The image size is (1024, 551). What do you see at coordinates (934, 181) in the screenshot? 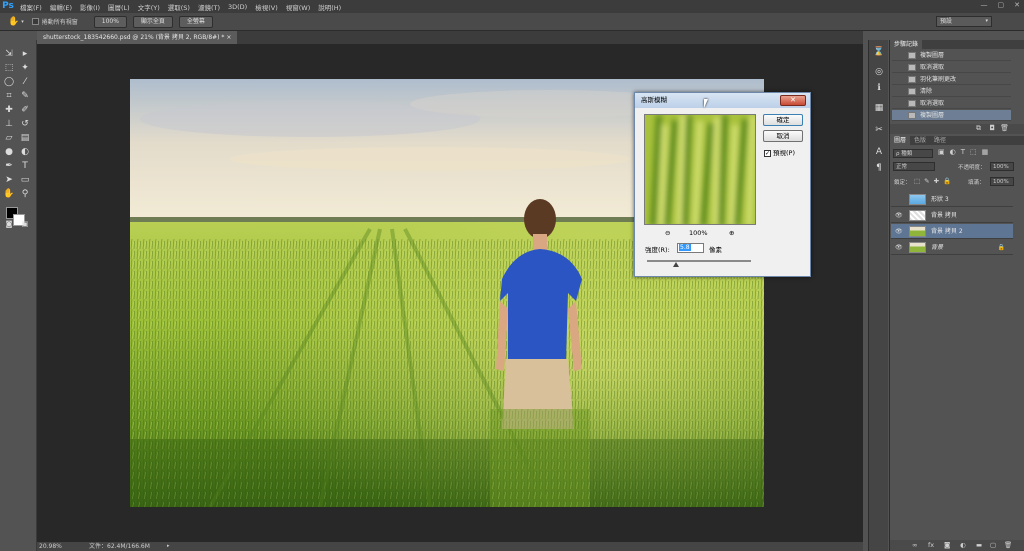
I see `lock-icons: ⬚✎✚🔒` at bounding box center [934, 181].